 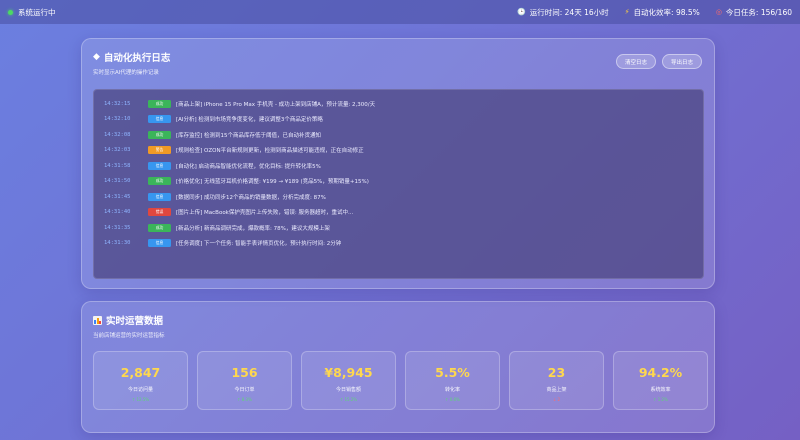 What do you see at coordinates (140, 399) in the screenshot?
I see `metric-change: ↑ 12.5%` at bounding box center [140, 399].